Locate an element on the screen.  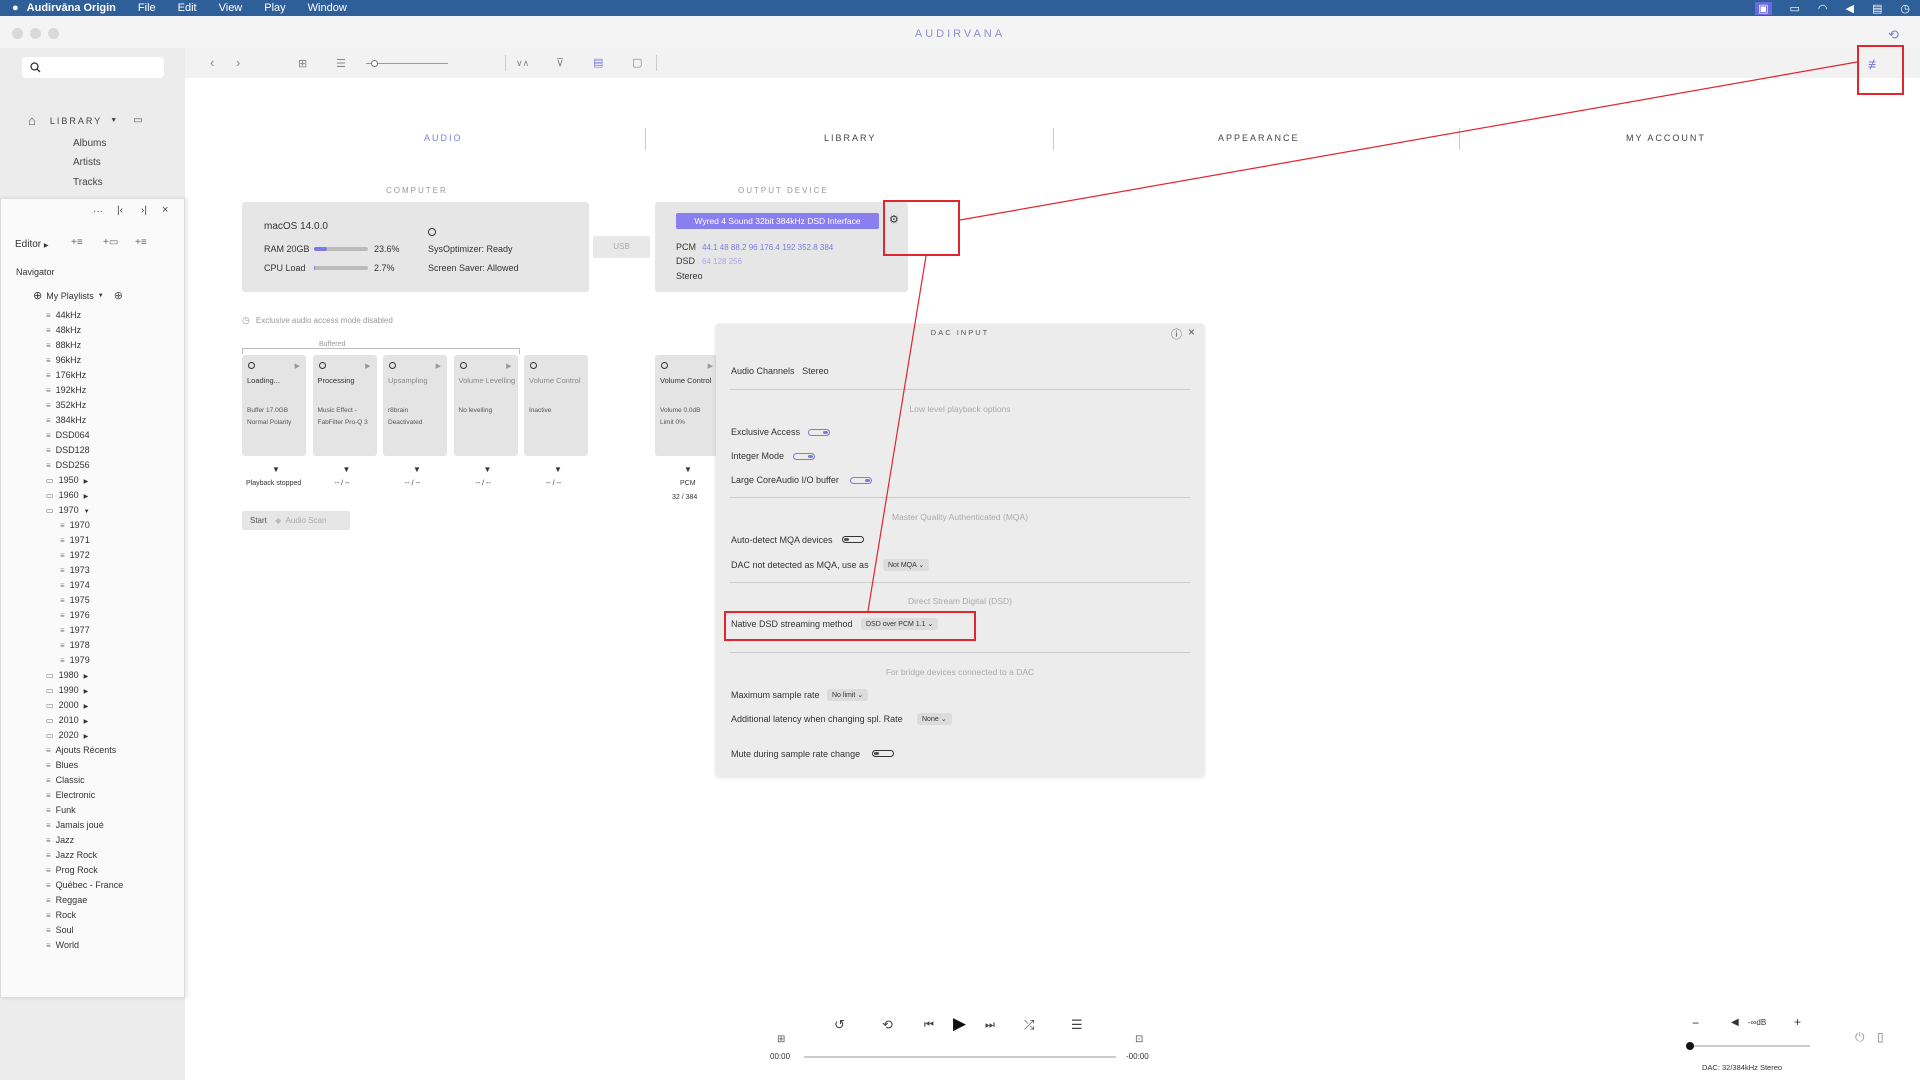
time-remaining: -00:00 is located at coordinates (1137, 1056).